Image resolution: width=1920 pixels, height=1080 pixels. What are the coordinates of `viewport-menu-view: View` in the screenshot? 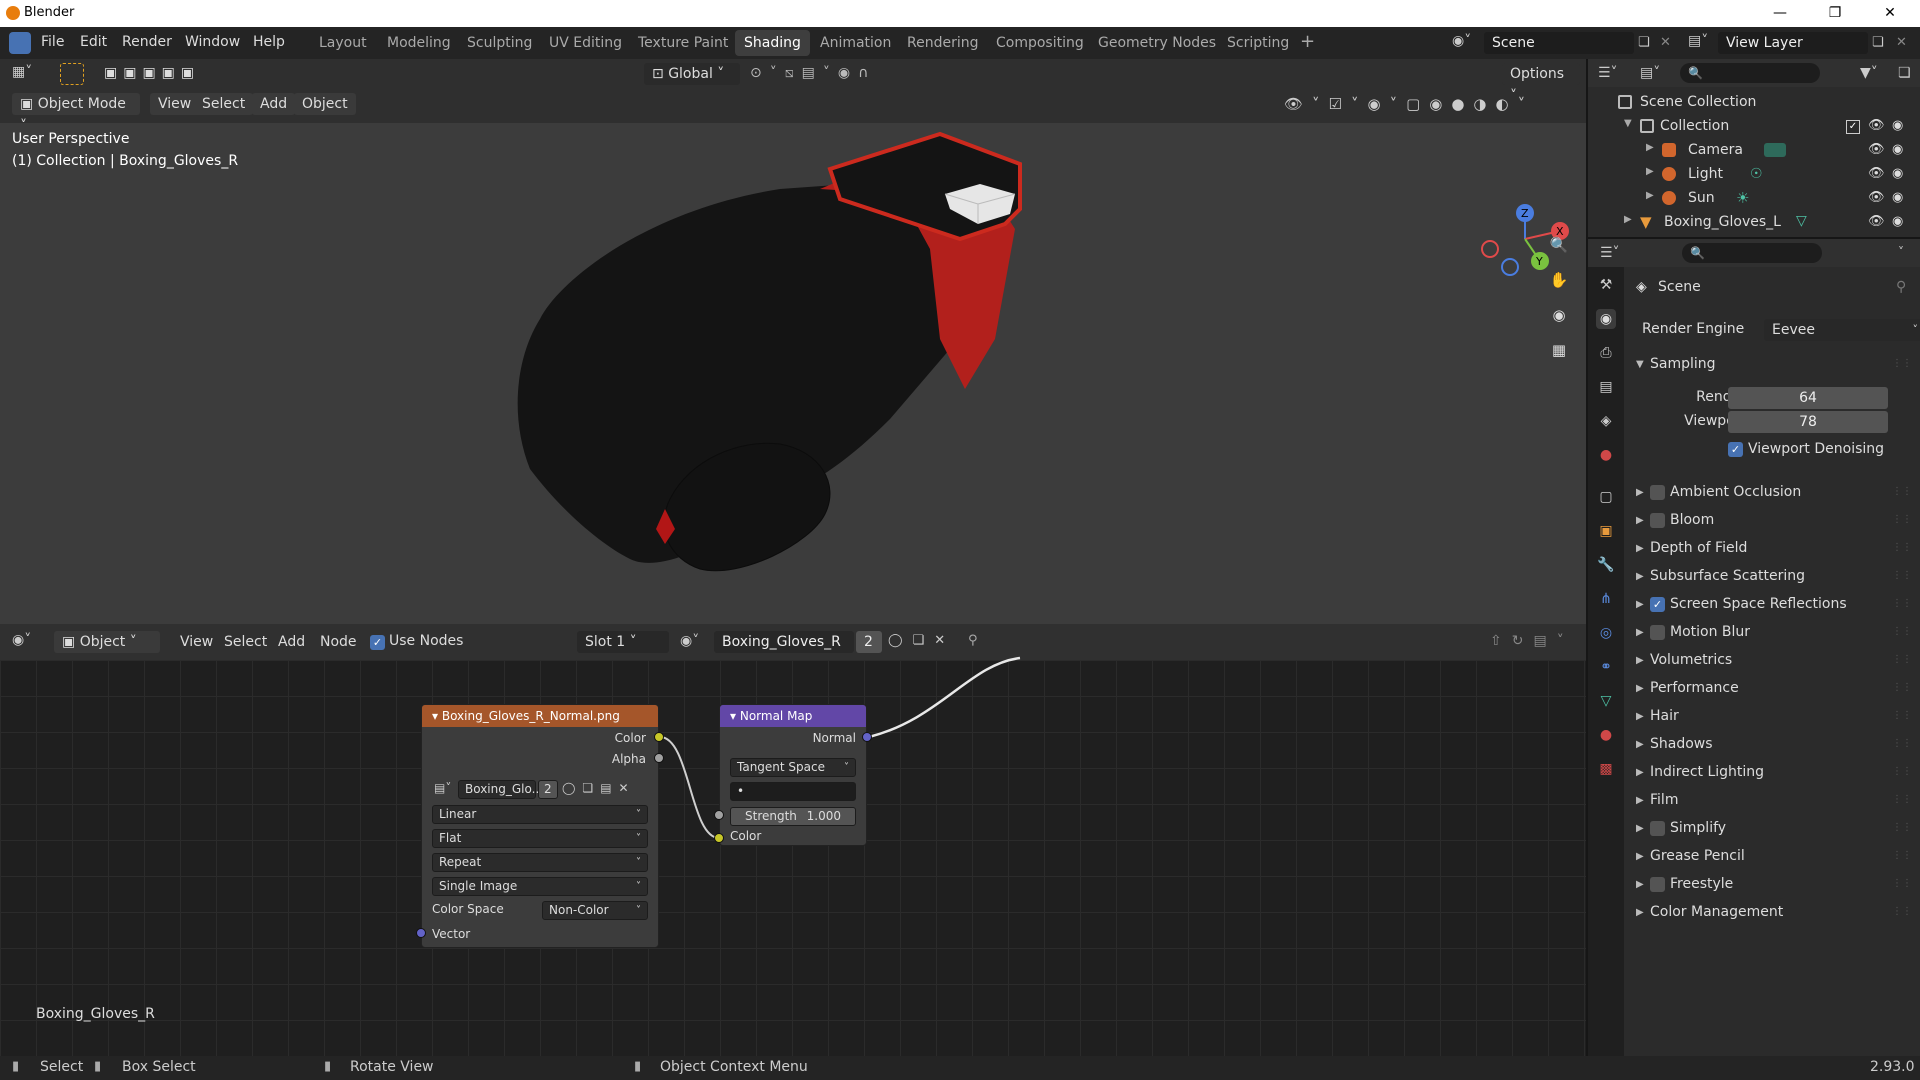 It's located at (175, 104).